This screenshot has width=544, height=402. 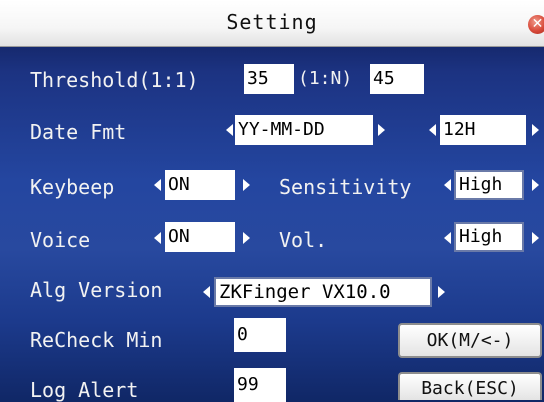 I want to click on window-title: Setting, so click(x=272, y=22).